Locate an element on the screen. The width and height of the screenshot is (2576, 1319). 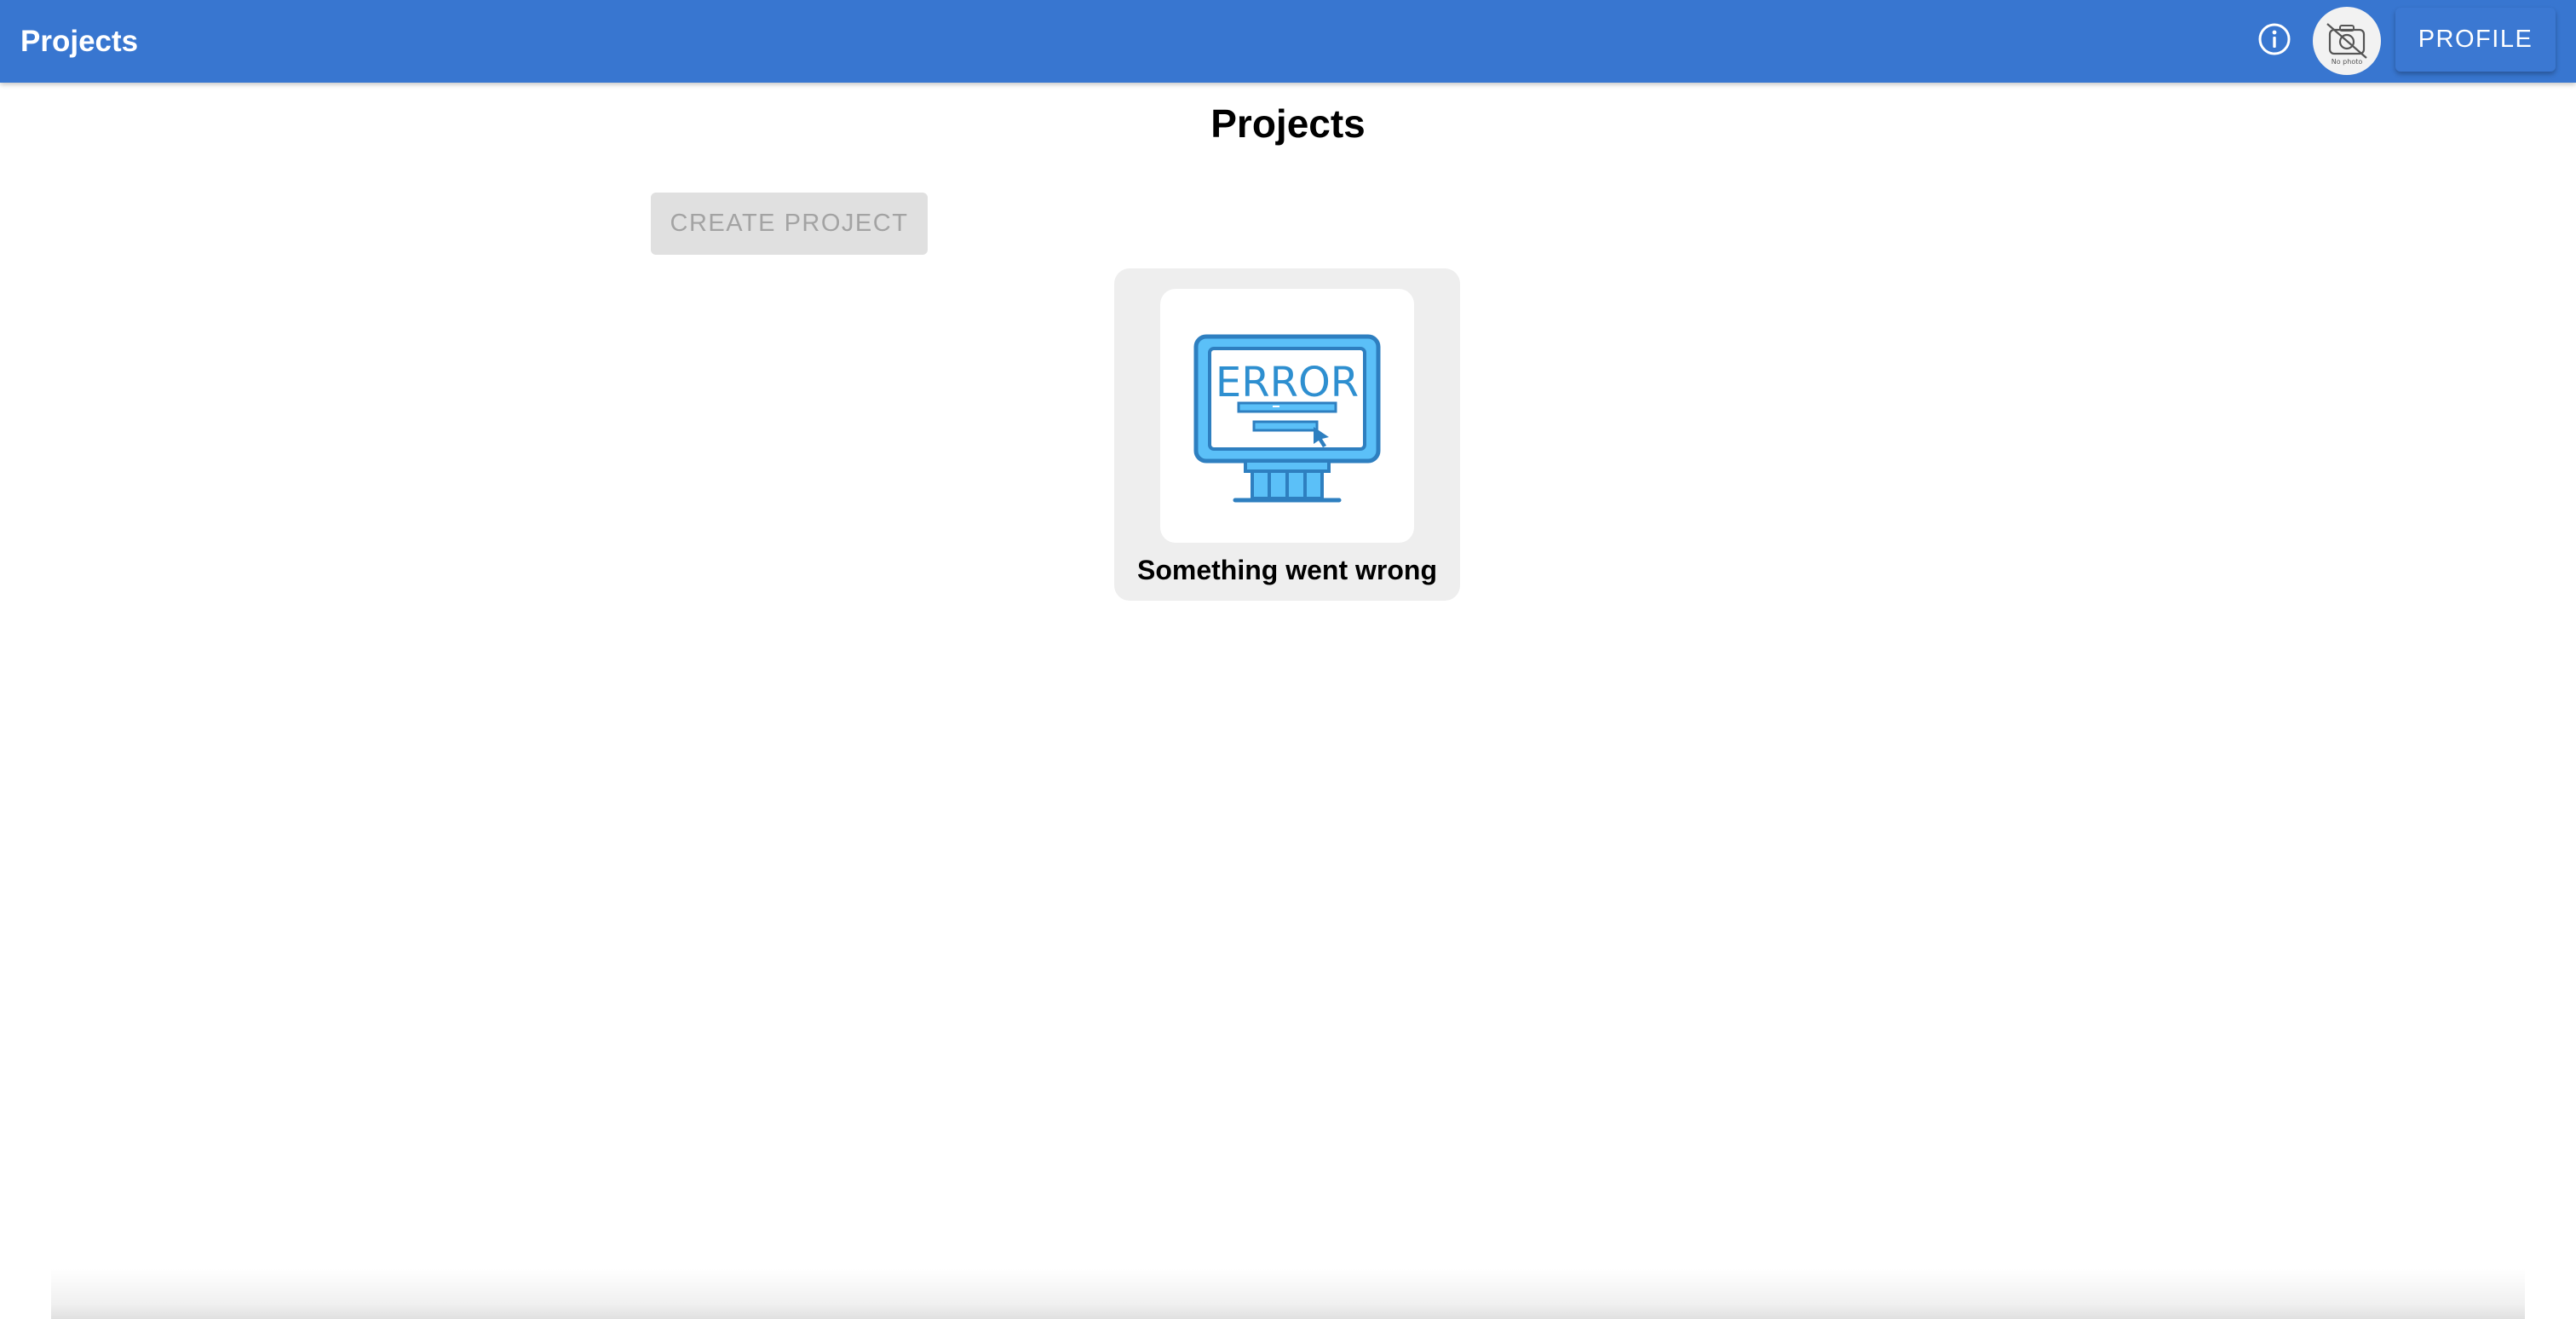
project-card-image: ERROR is located at coordinates (1287, 416).